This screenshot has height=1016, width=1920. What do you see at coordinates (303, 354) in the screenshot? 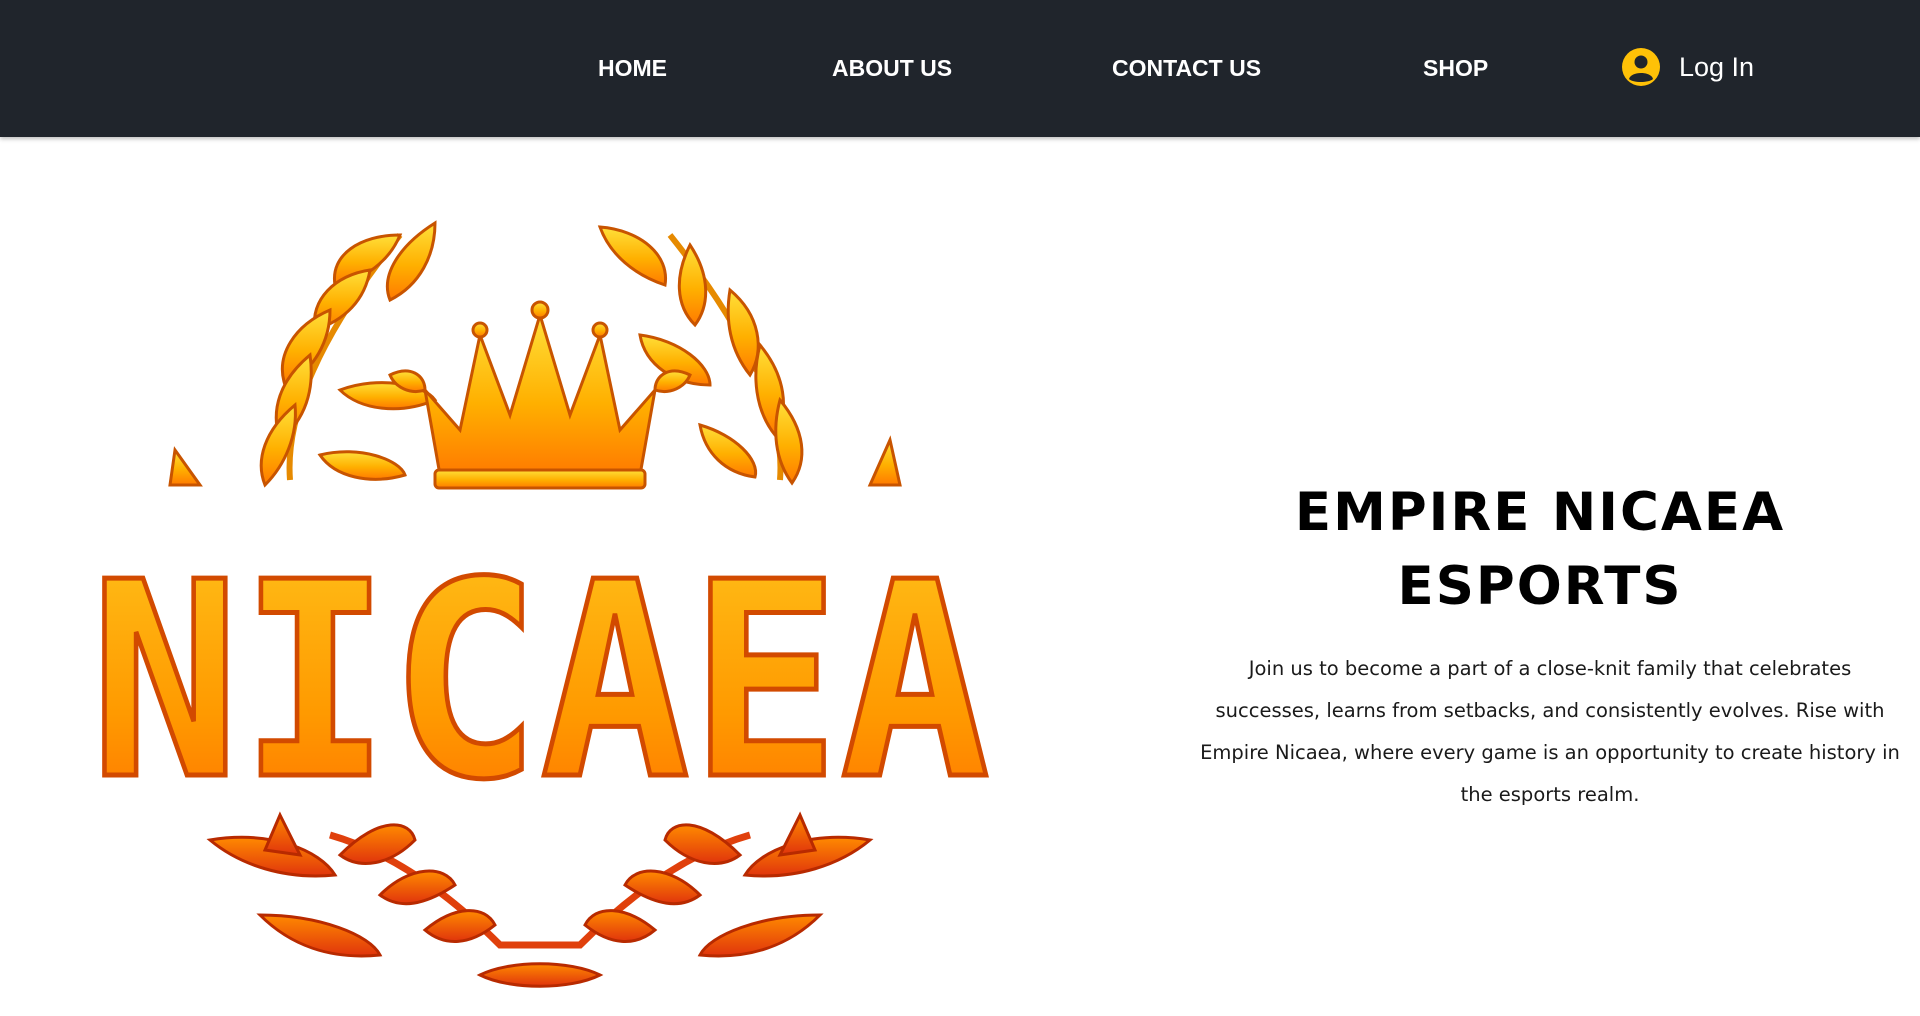
I see `left-laurel` at bounding box center [303, 354].